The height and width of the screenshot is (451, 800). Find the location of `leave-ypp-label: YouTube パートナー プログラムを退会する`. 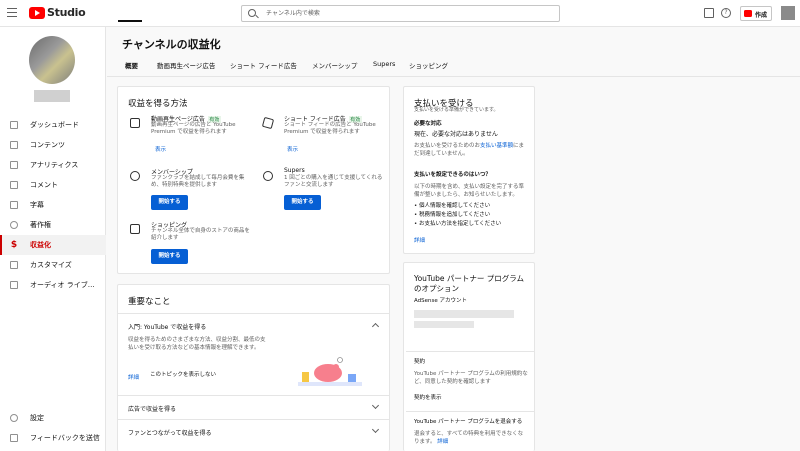

leave-ypp-label: YouTube パートナー プログラムを退会する is located at coordinates (468, 422).